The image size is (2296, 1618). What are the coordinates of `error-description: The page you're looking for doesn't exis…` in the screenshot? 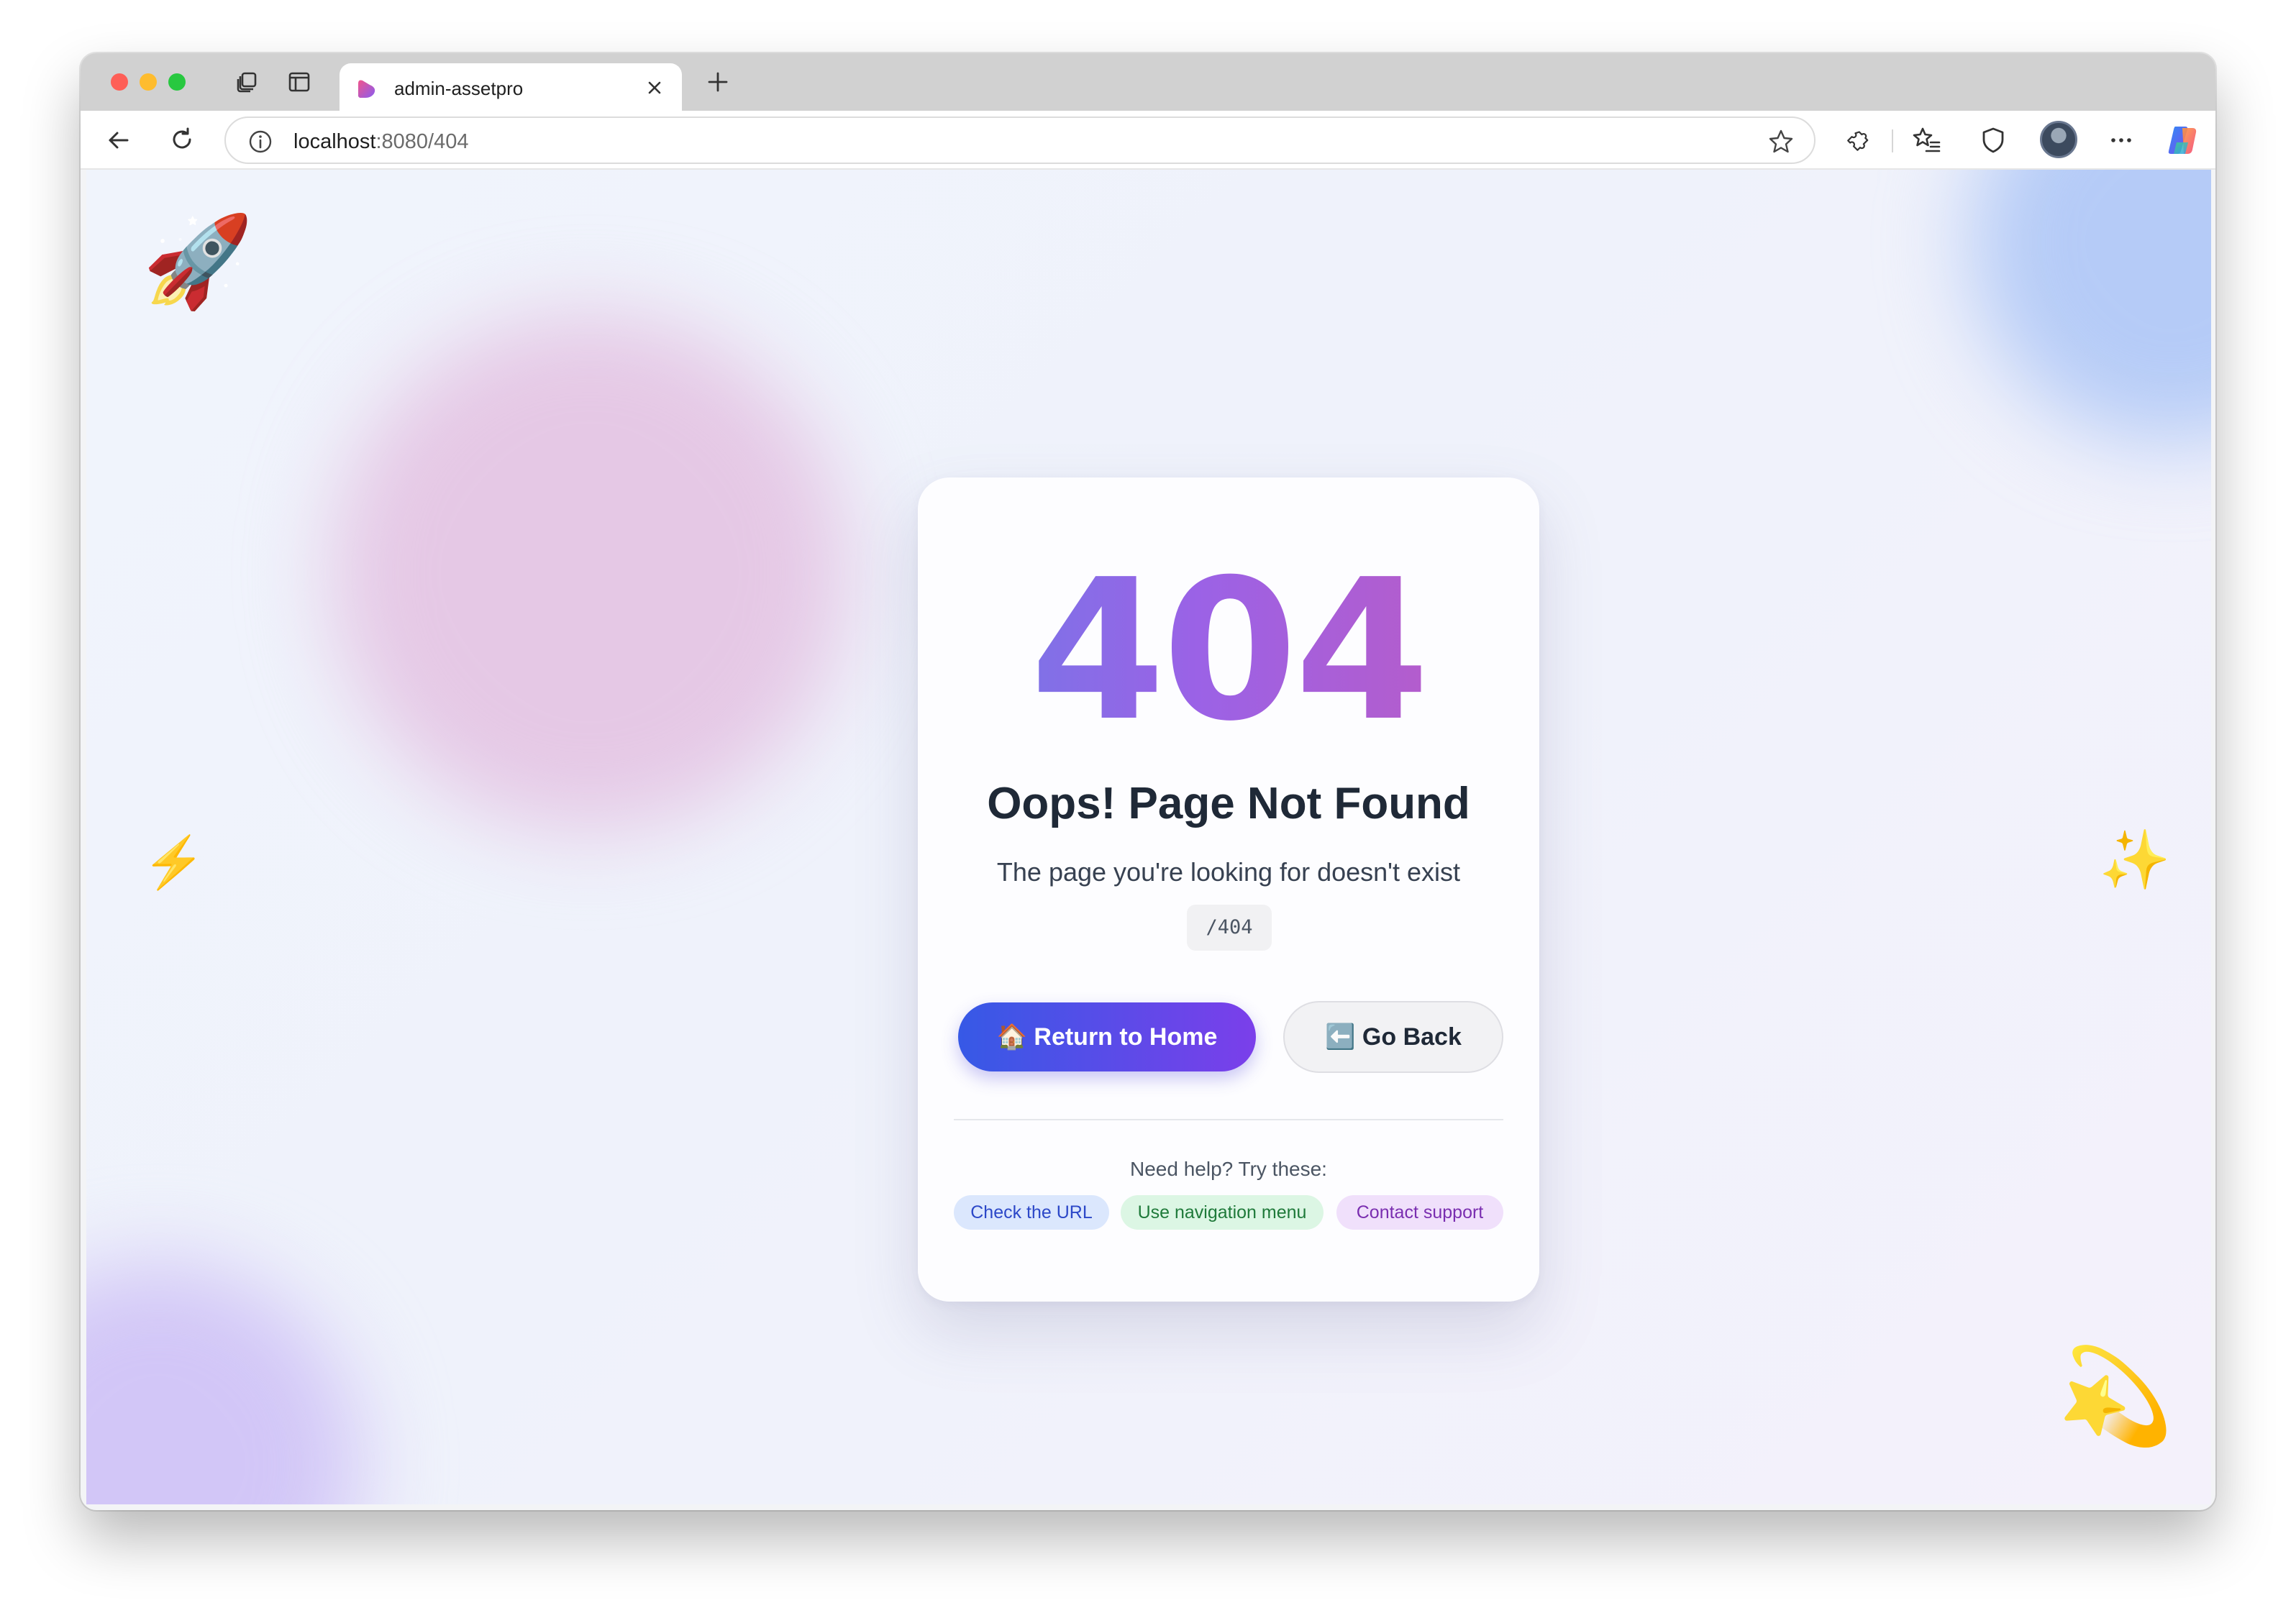 It's located at (1228, 872).